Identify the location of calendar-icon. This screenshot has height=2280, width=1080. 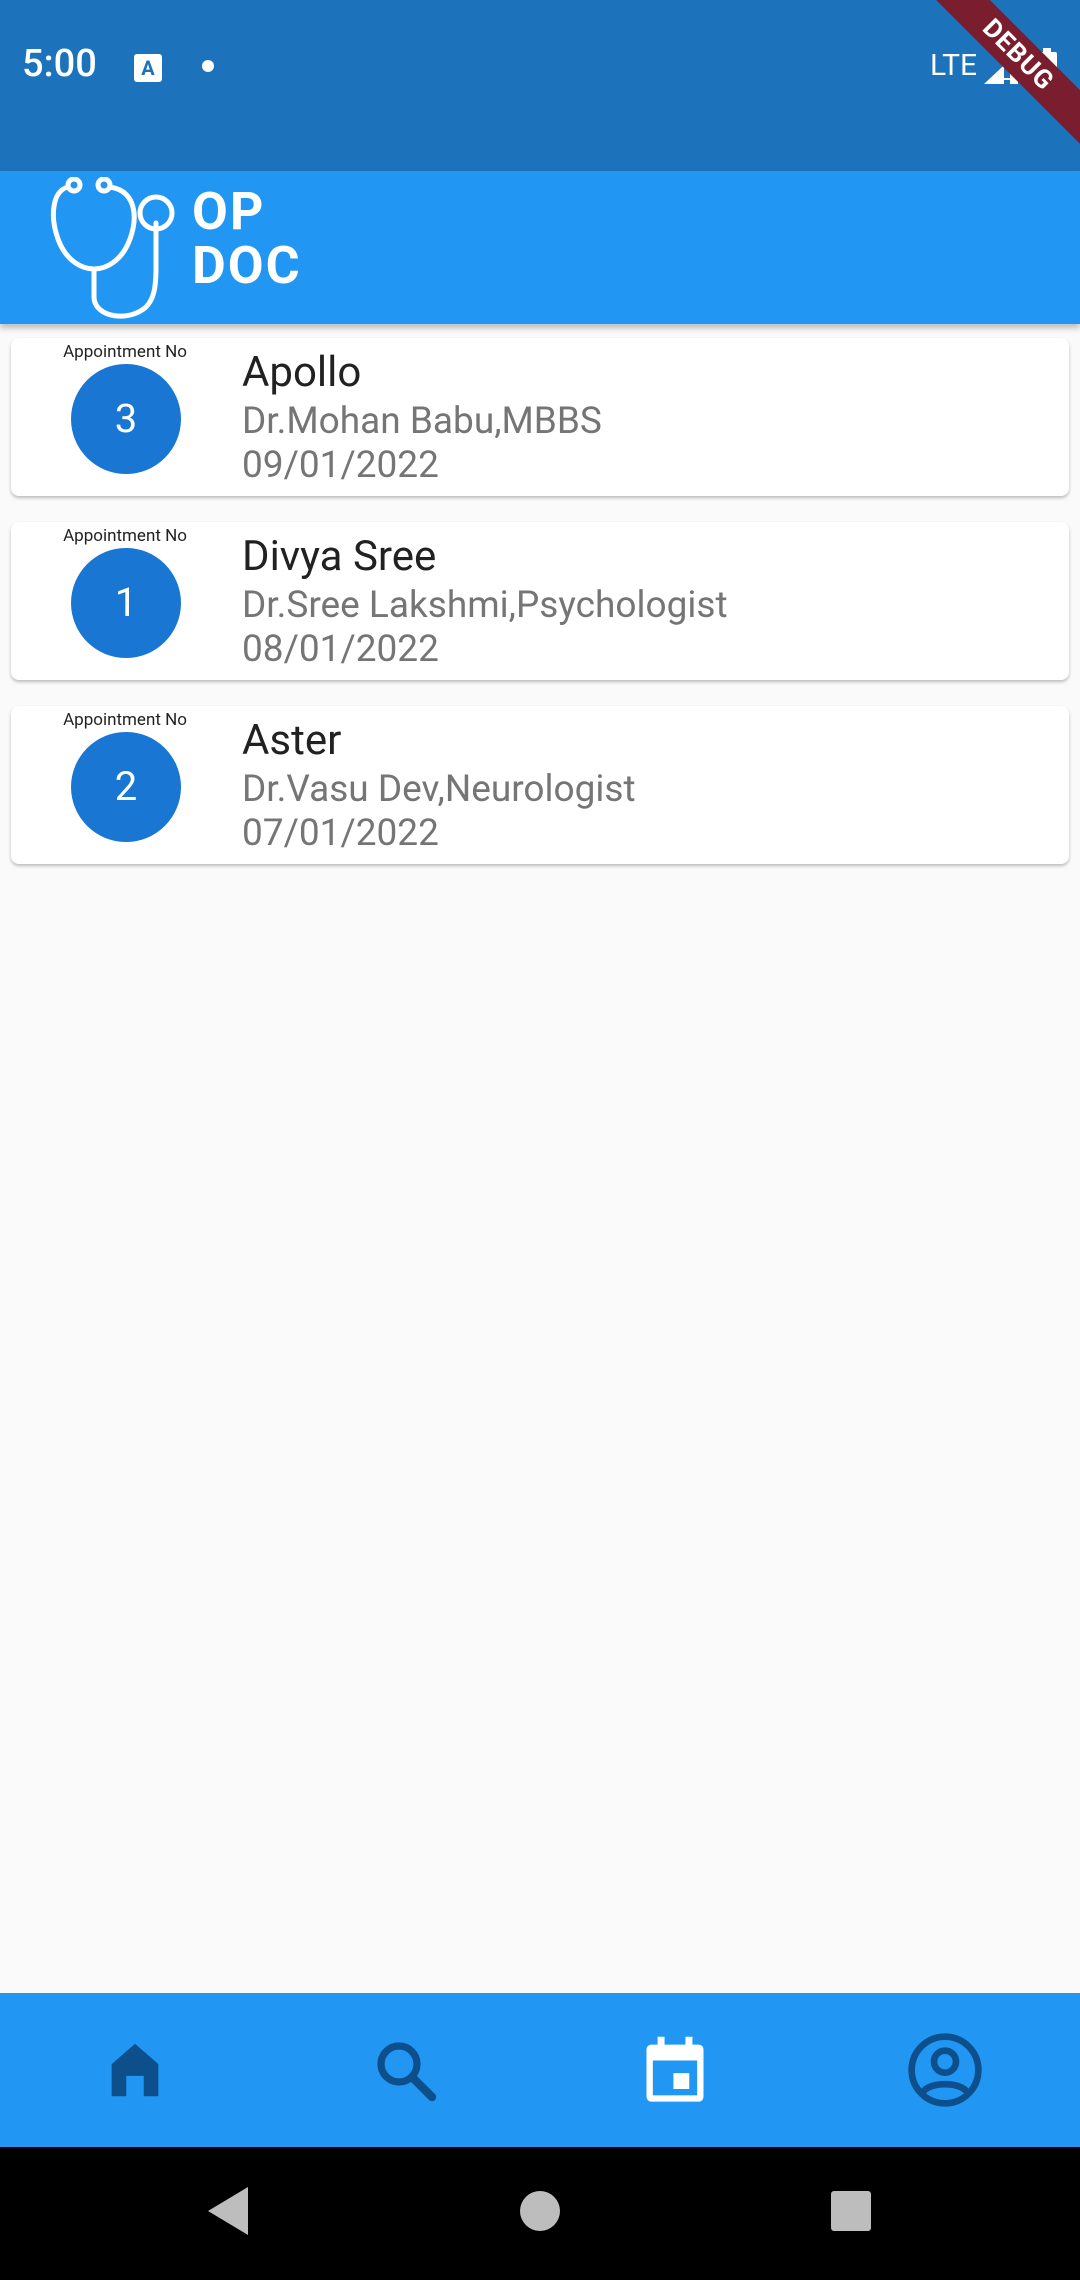
(675, 2069).